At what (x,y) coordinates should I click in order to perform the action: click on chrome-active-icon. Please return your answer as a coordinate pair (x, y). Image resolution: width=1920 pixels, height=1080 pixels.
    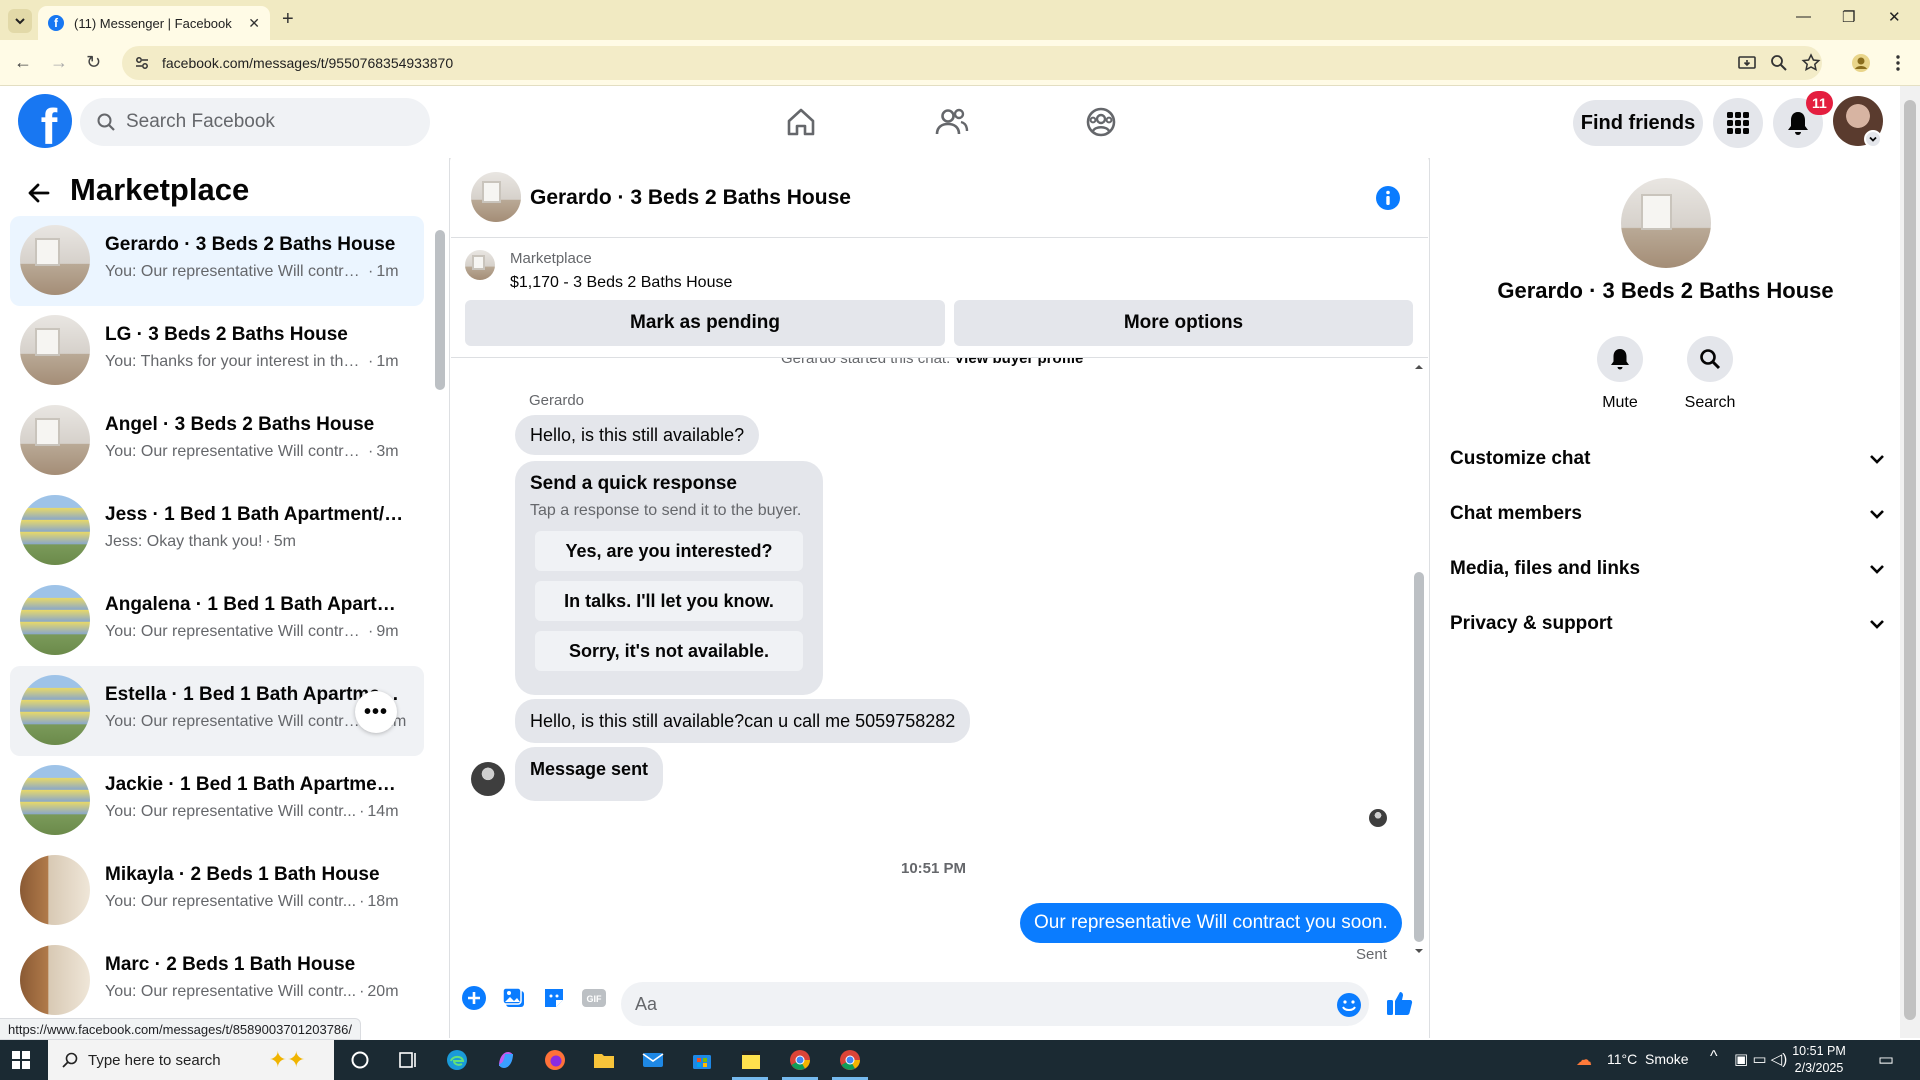
    Looking at the image, I should click on (850, 1060).